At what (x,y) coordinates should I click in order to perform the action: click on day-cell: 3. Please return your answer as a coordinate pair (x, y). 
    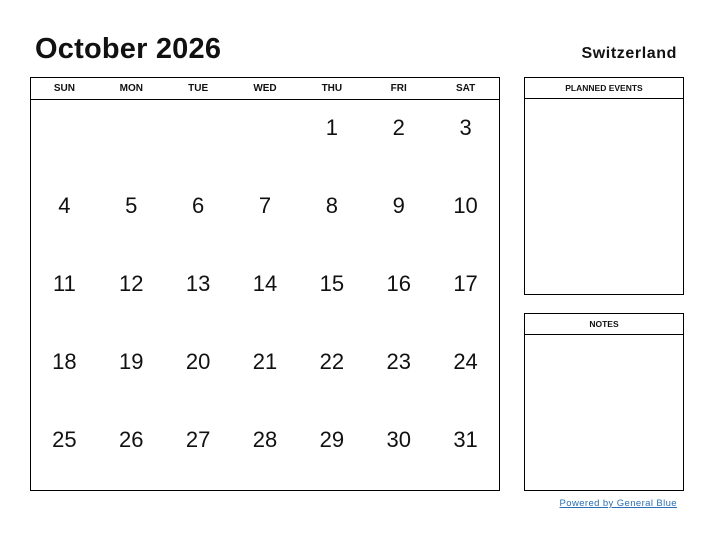
    Looking at the image, I should click on (465, 127).